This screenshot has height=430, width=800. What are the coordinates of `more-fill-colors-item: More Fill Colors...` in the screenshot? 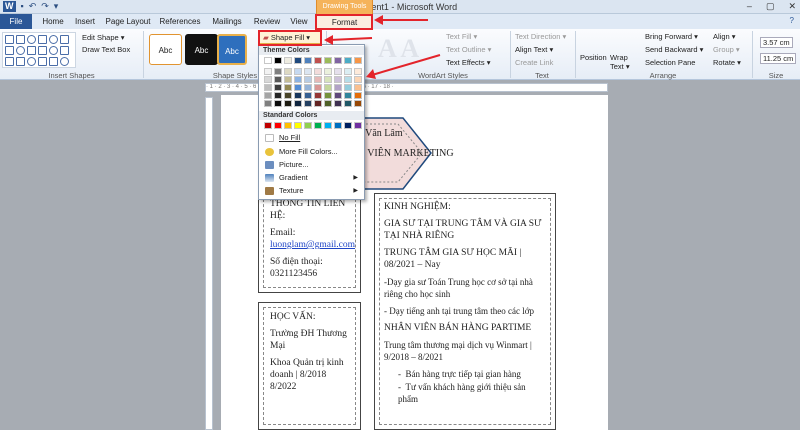 It's located at (311, 152).